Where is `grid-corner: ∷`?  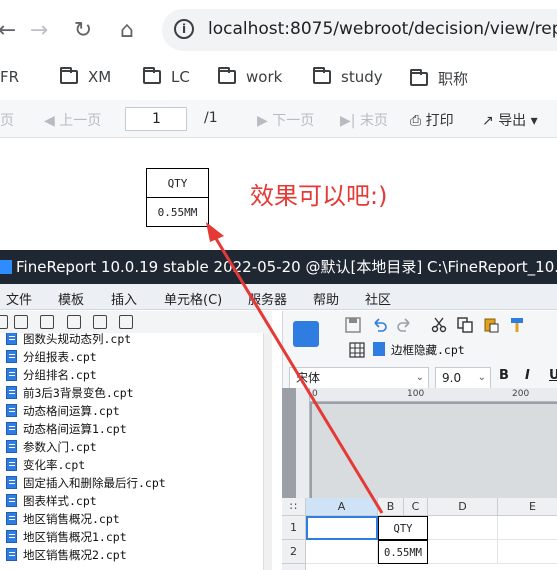
grid-corner: ∷ is located at coordinates (294, 507).